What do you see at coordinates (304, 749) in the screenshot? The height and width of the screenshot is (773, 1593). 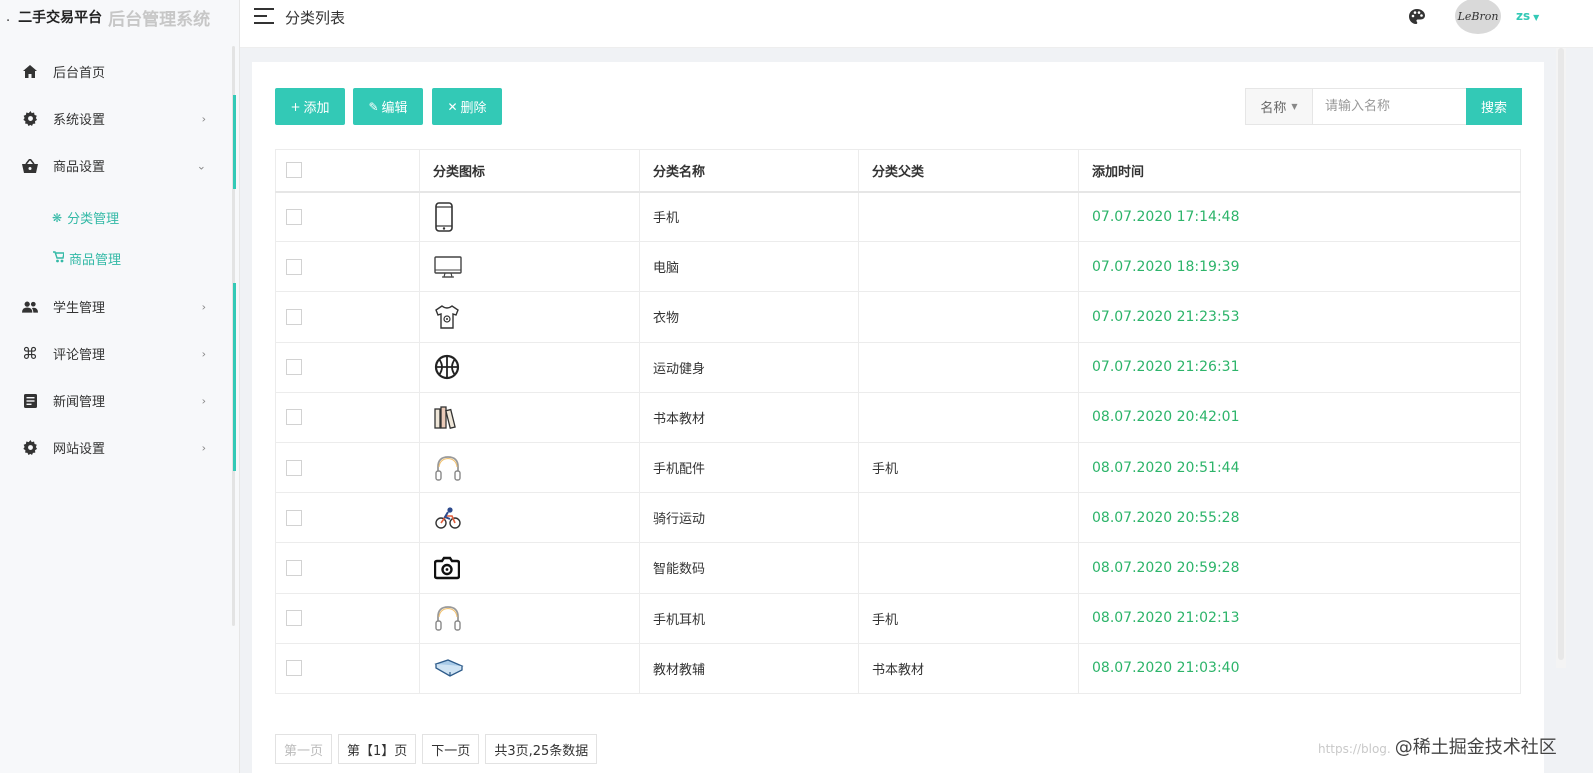 I see `first-page-button: 第一页` at bounding box center [304, 749].